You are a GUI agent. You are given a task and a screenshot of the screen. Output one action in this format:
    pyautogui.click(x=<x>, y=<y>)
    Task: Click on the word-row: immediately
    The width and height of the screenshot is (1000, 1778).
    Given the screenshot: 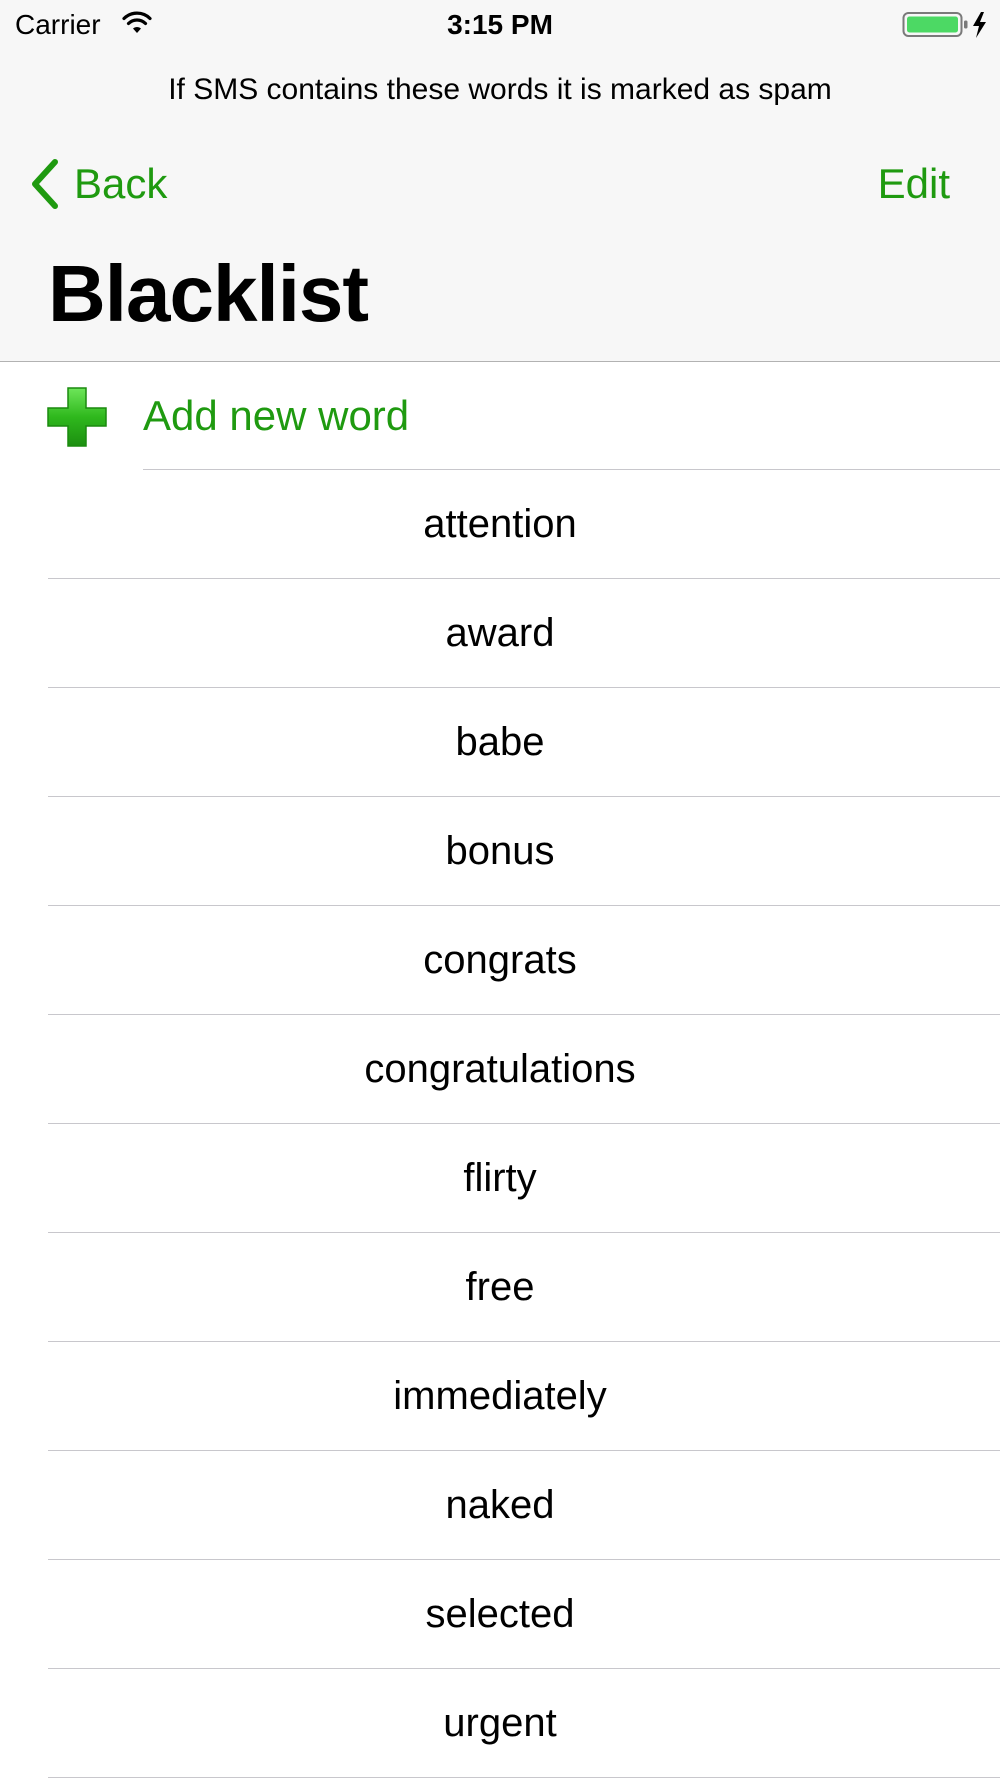 What is the action you would take?
    pyautogui.click(x=500, y=1396)
    